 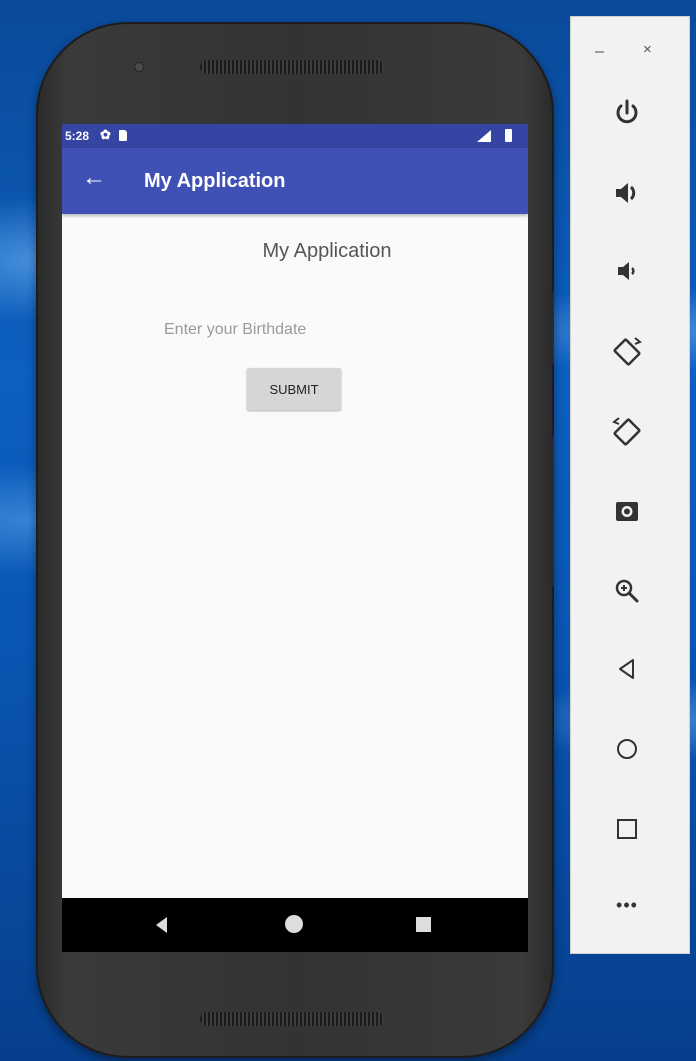 I want to click on power-button, so click(x=627, y=113).